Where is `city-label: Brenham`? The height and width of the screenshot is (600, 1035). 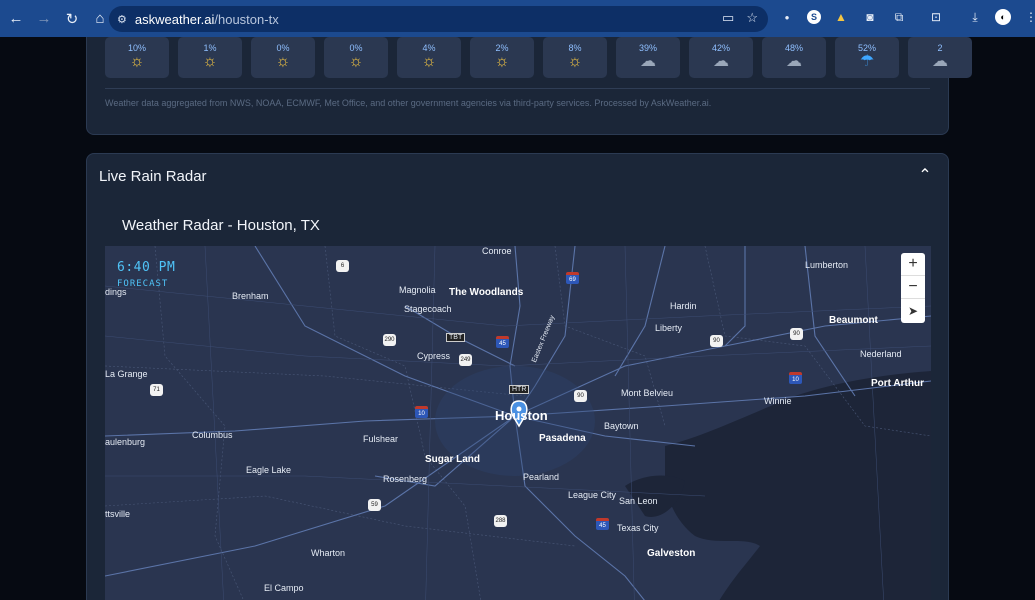
city-label: Brenham is located at coordinates (250, 296).